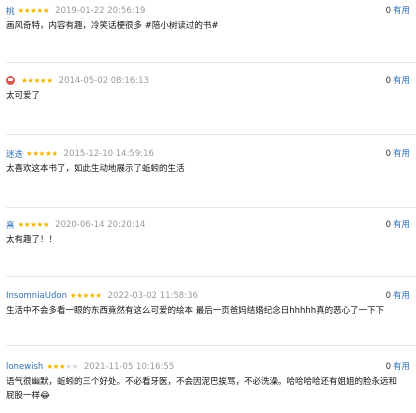 The image size is (416, 413). Describe the element at coordinates (208, 295) in the screenshot. I see `review-meta: InsomniaUdon ★★★★★ 2022-03-02 11:58:36` at that location.